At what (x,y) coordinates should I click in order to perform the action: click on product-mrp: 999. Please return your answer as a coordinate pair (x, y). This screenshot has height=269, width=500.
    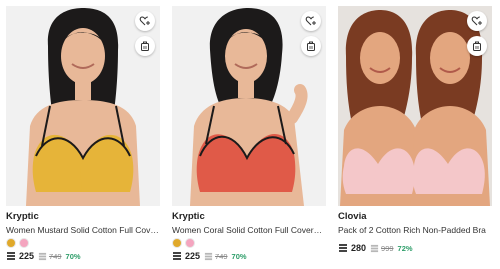
    Looking at the image, I should click on (387, 248).